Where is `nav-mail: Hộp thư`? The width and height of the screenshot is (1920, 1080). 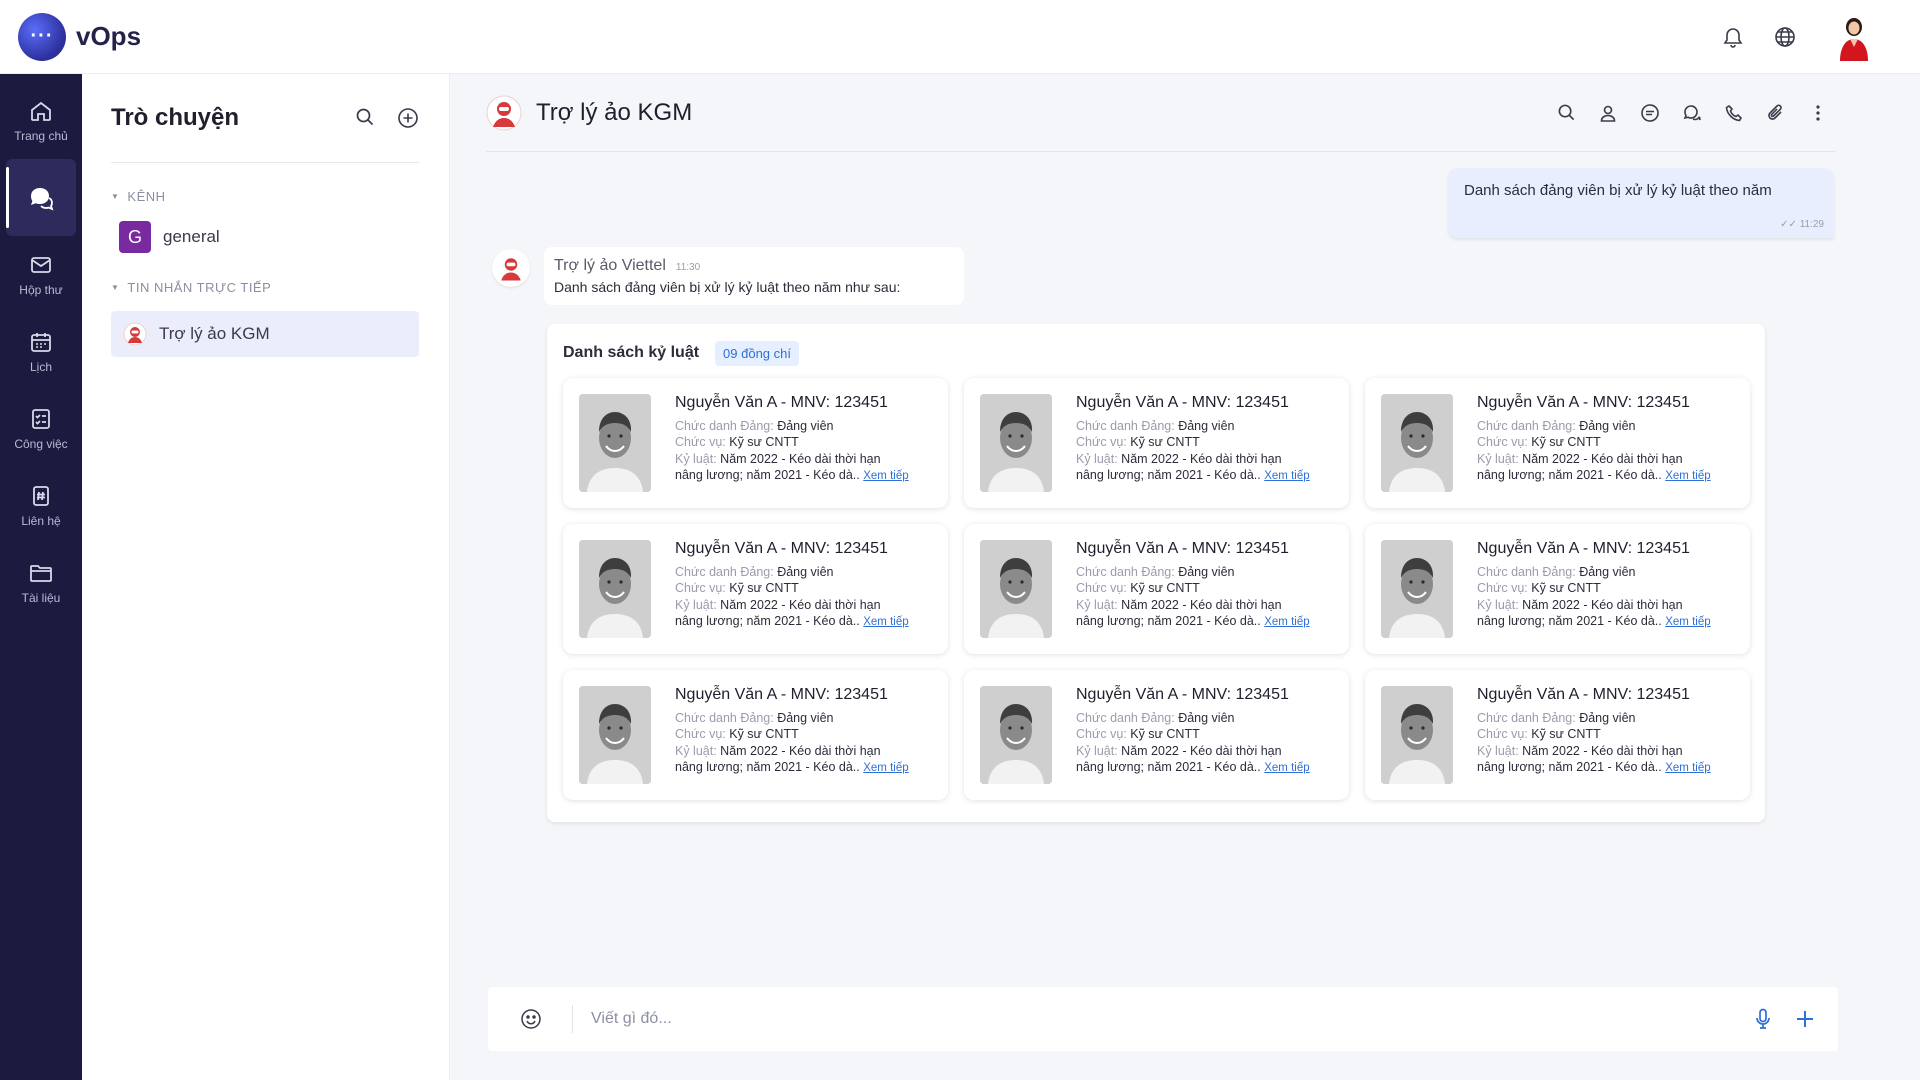
nav-mail: Hộp thư is located at coordinates (41, 274).